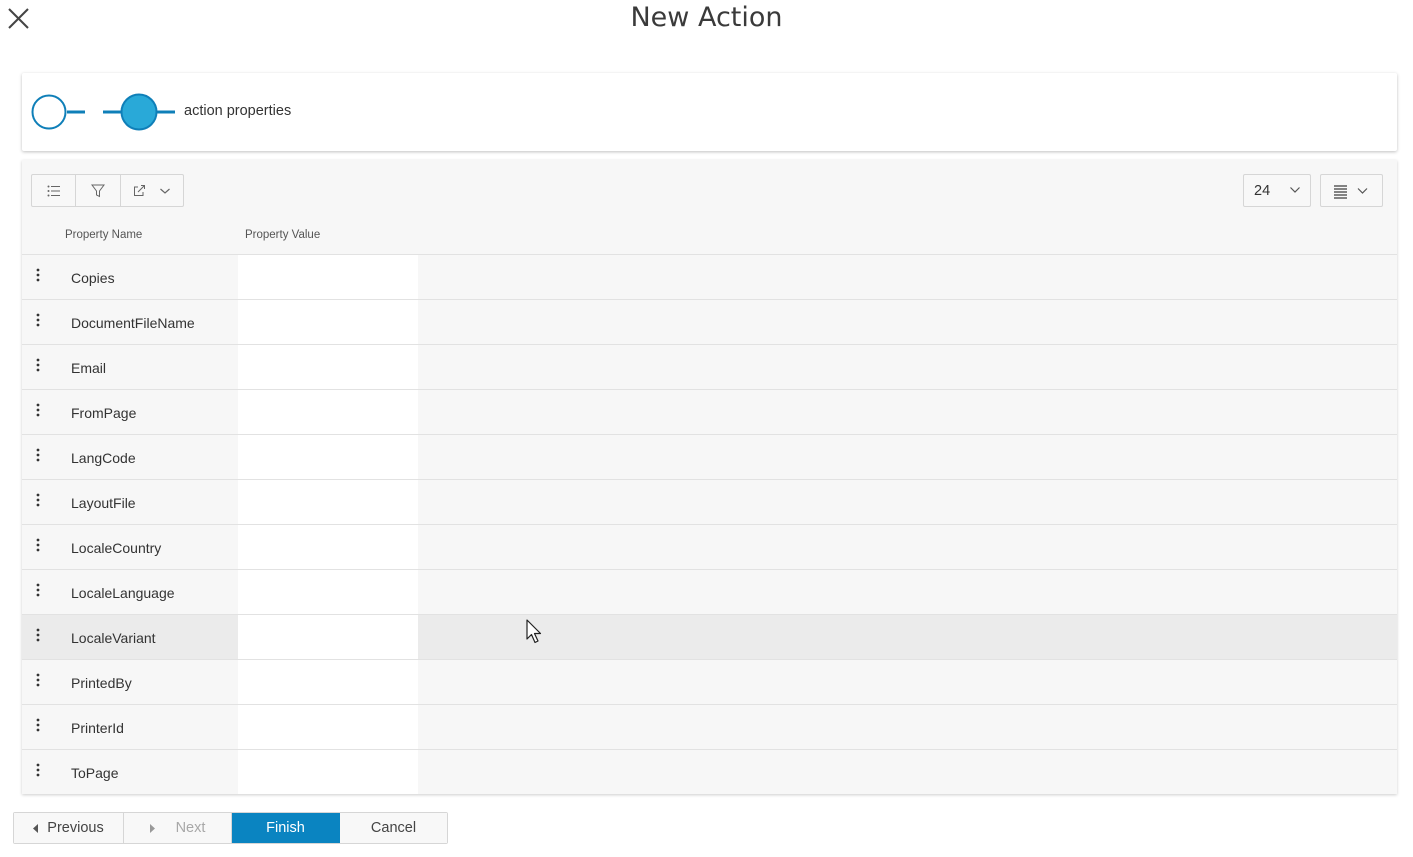  I want to click on filter-button, so click(98, 190).